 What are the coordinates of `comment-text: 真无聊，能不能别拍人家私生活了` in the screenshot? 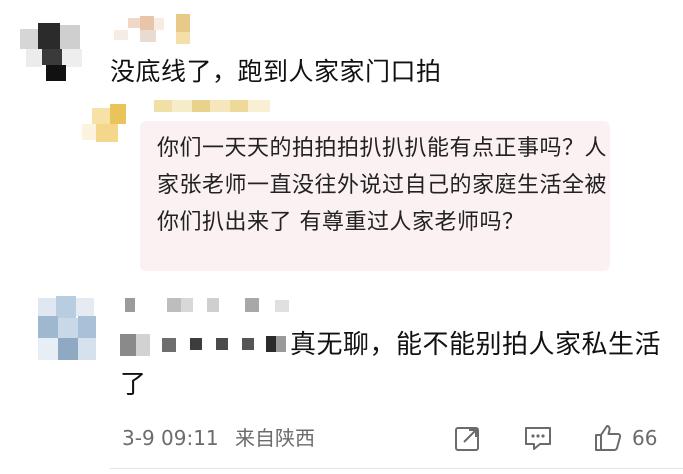 It's located at (391, 365).